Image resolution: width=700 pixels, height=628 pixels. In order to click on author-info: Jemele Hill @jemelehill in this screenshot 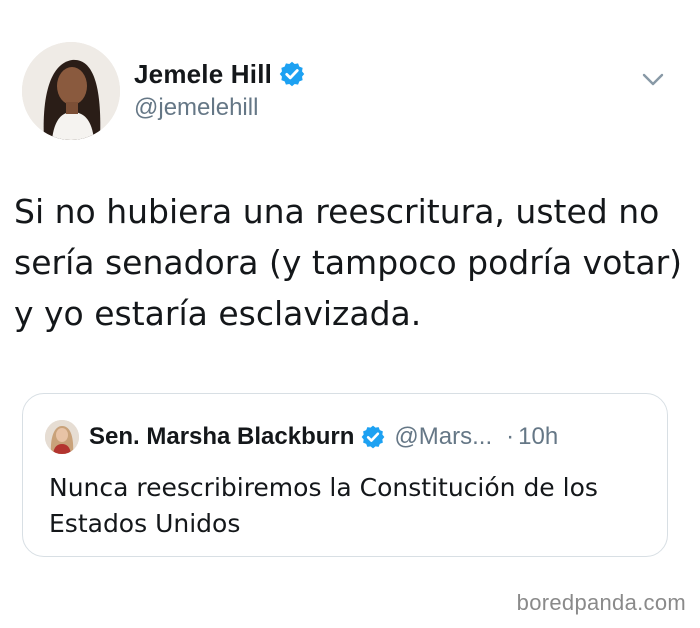, I will do `click(220, 89)`.